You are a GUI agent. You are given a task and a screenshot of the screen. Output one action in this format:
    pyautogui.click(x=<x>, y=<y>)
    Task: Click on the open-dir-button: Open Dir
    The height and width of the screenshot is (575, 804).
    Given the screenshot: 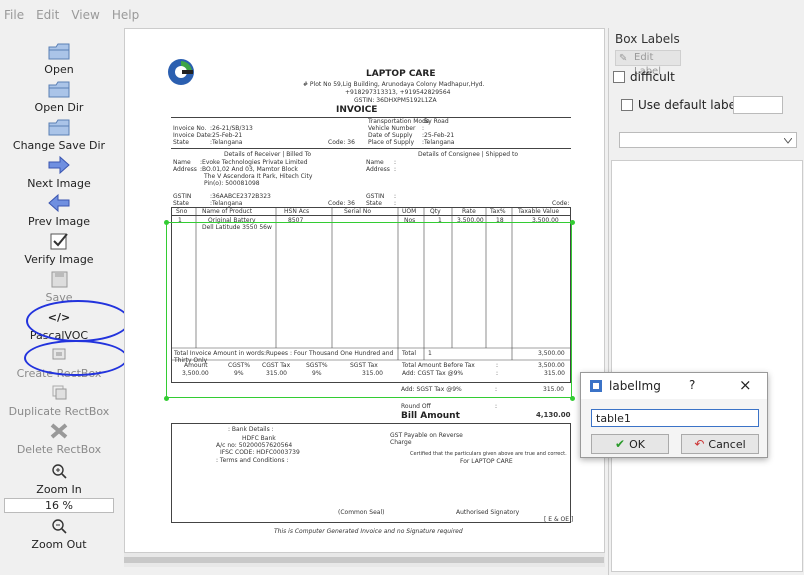 What is the action you would take?
    pyautogui.click(x=59, y=96)
    